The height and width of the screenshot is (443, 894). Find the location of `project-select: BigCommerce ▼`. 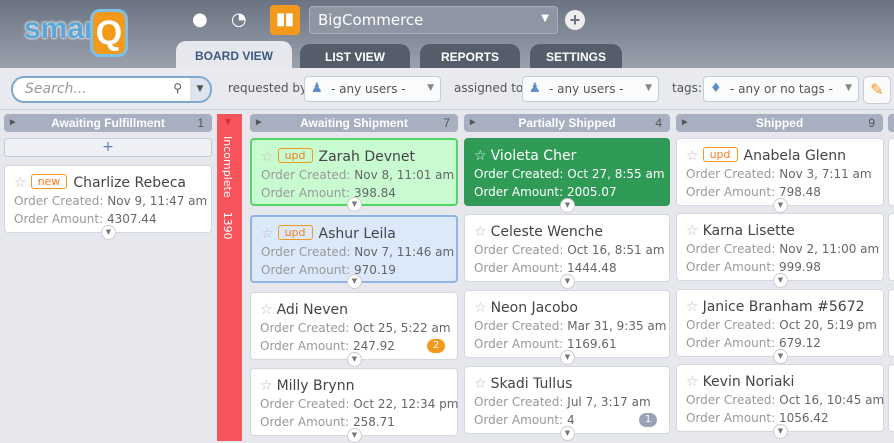

project-select: BigCommerce ▼ is located at coordinates (433, 20).